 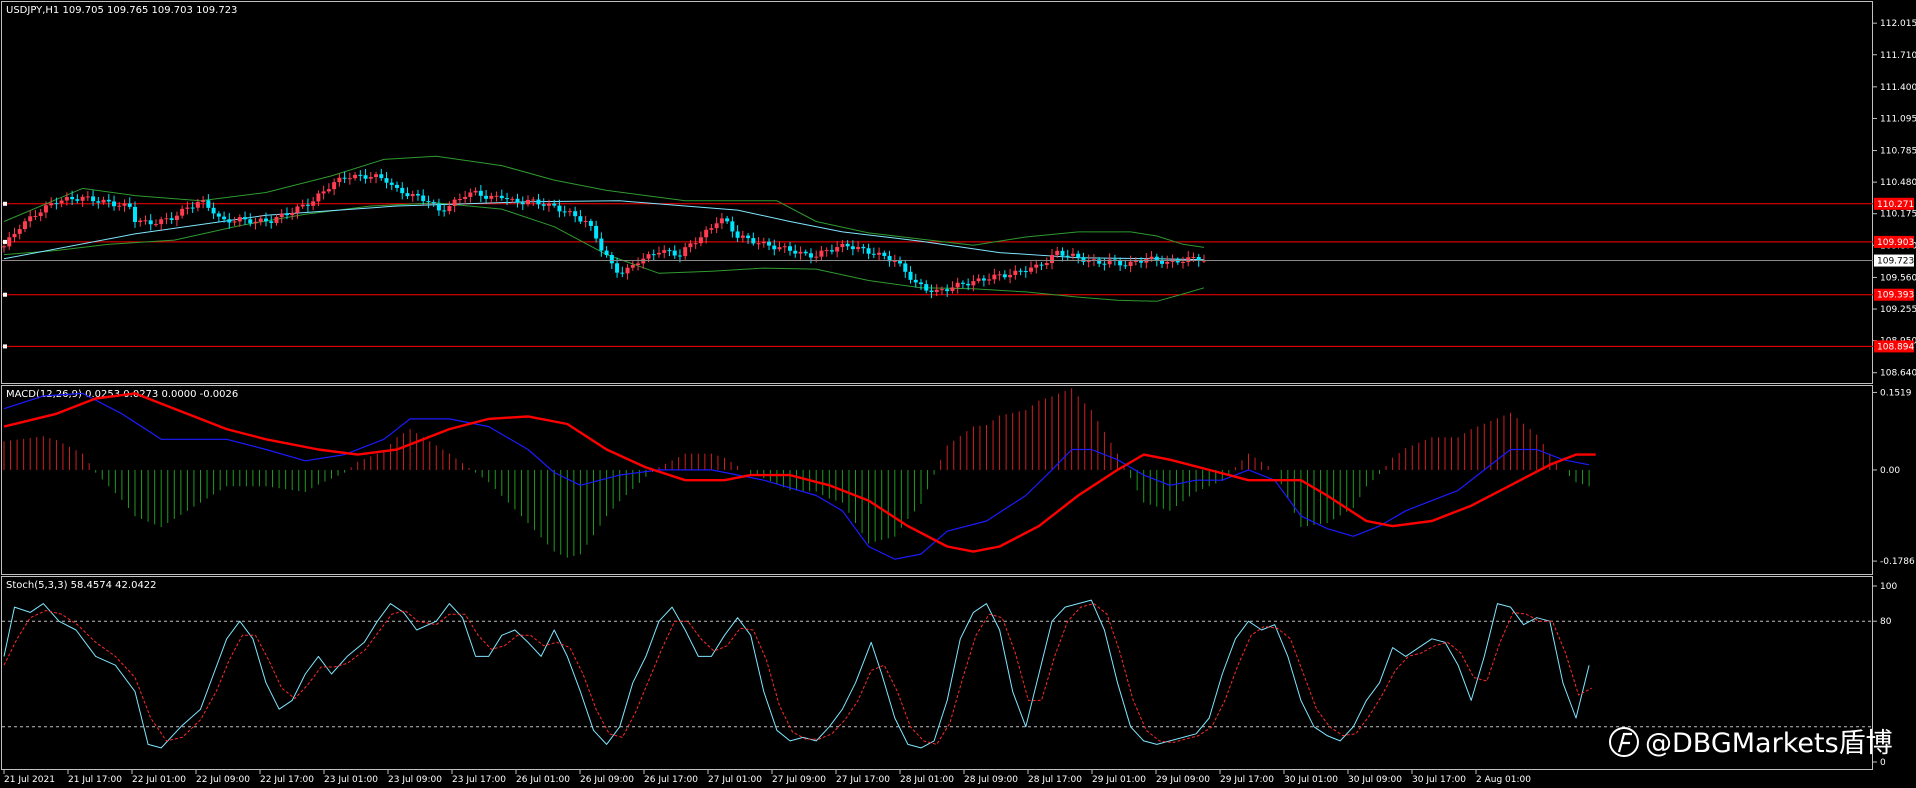 What do you see at coordinates (5, 241) in the screenshot?
I see `level-handle` at bounding box center [5, 241].